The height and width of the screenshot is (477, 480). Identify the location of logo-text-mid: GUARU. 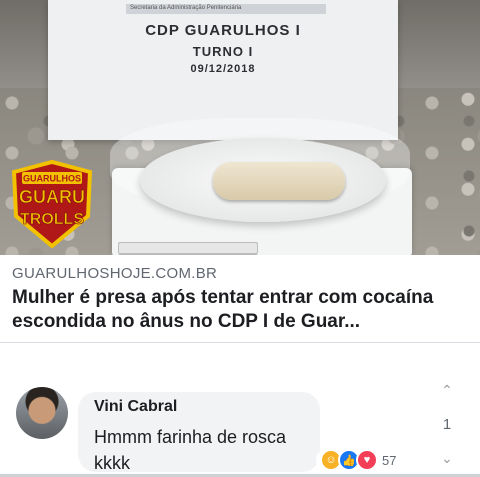
(52, 197).